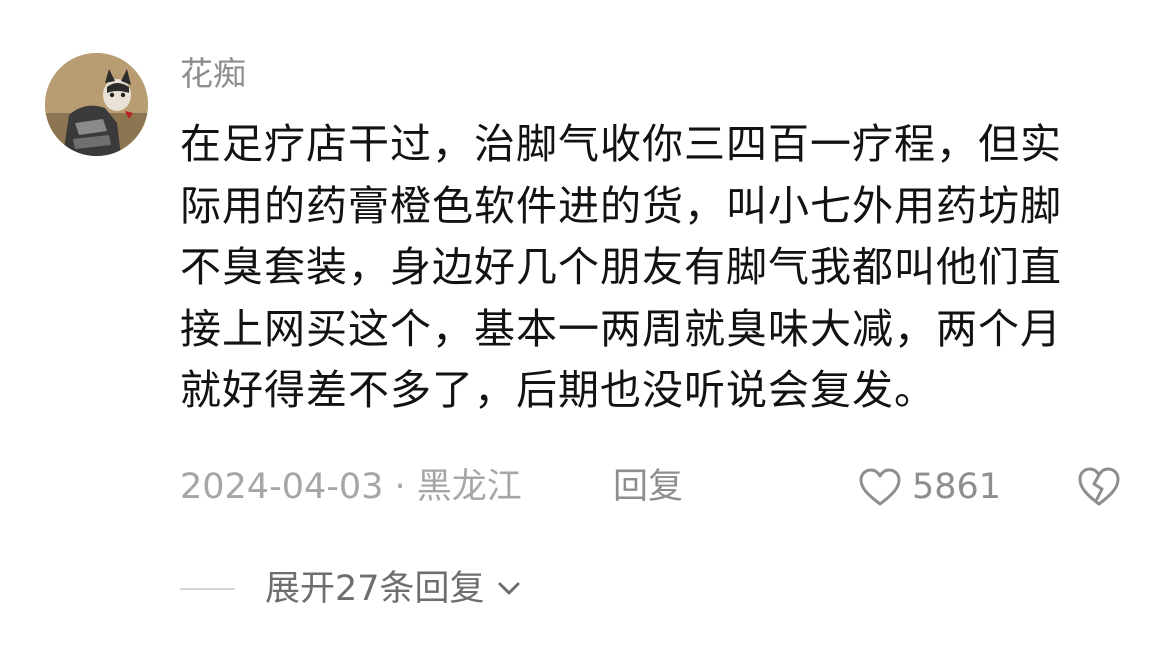 The height and width of the screenshot is (669, 1169). I want to click on broken-heart-icon, so click(1099, 486).